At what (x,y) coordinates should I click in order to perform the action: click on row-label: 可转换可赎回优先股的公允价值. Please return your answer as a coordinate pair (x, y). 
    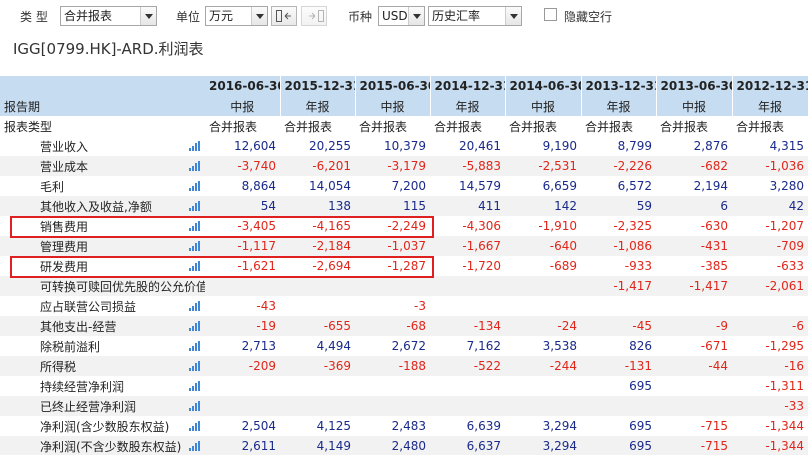
    Looking at the image, I should click on (102, 286).